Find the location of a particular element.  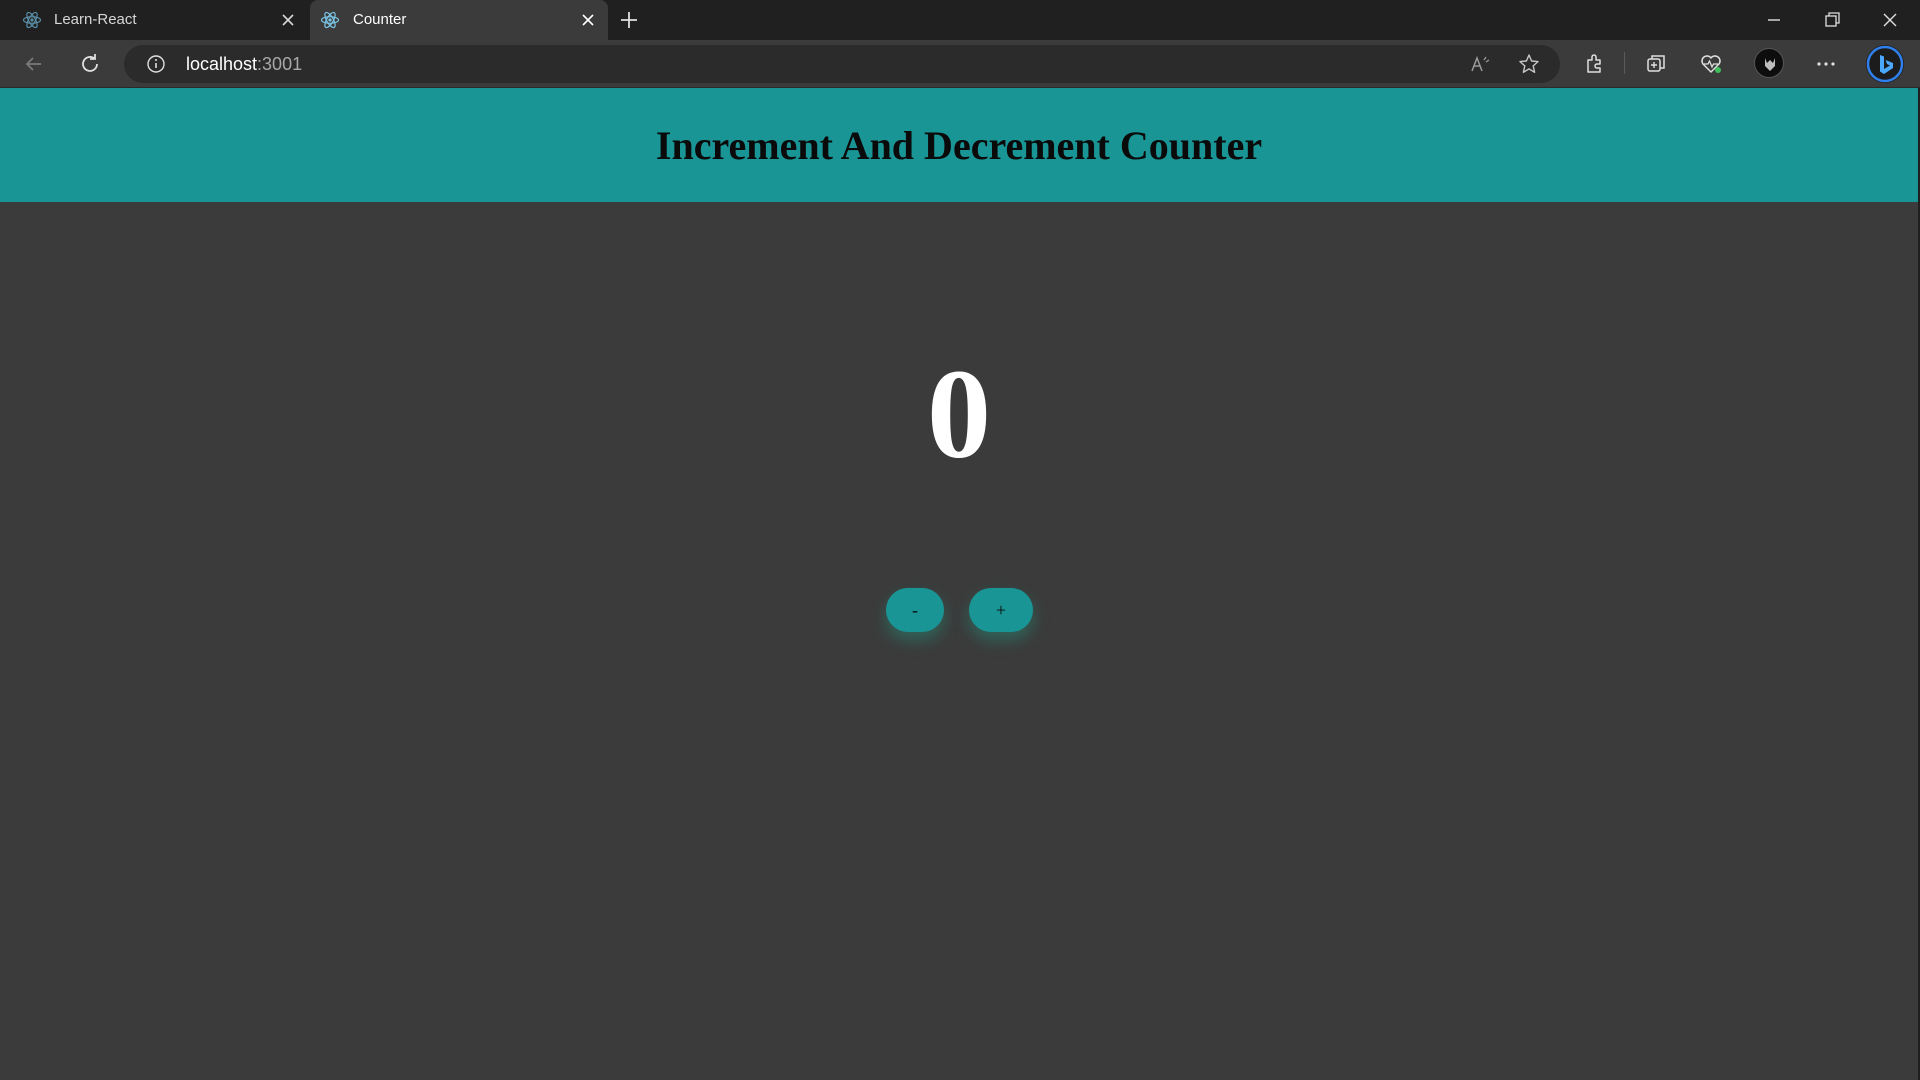

avatar-icon is located at coordinates (1770, 64).